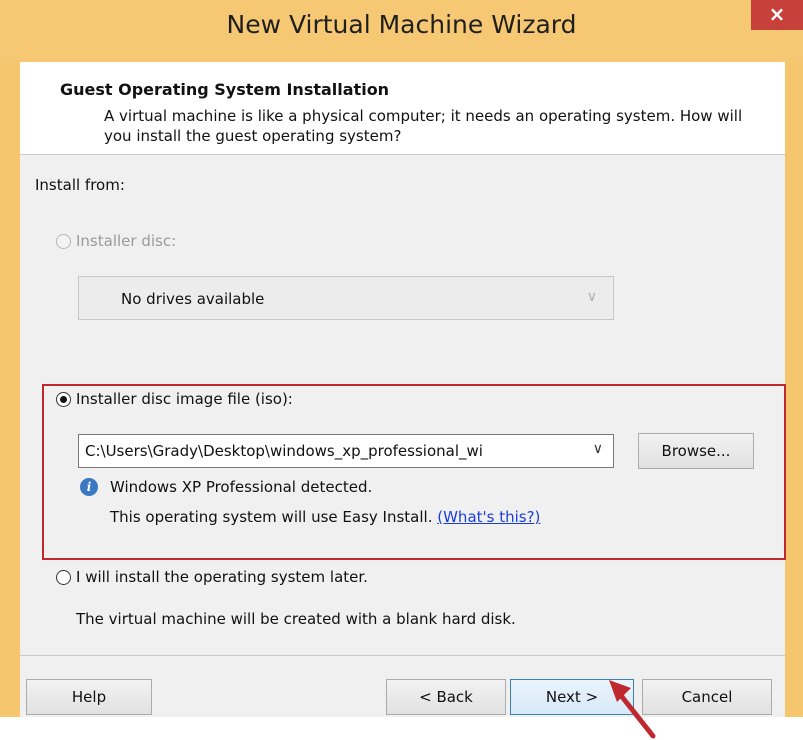  I want to click on drive-select: No drives available ∨, so click(346, 298).